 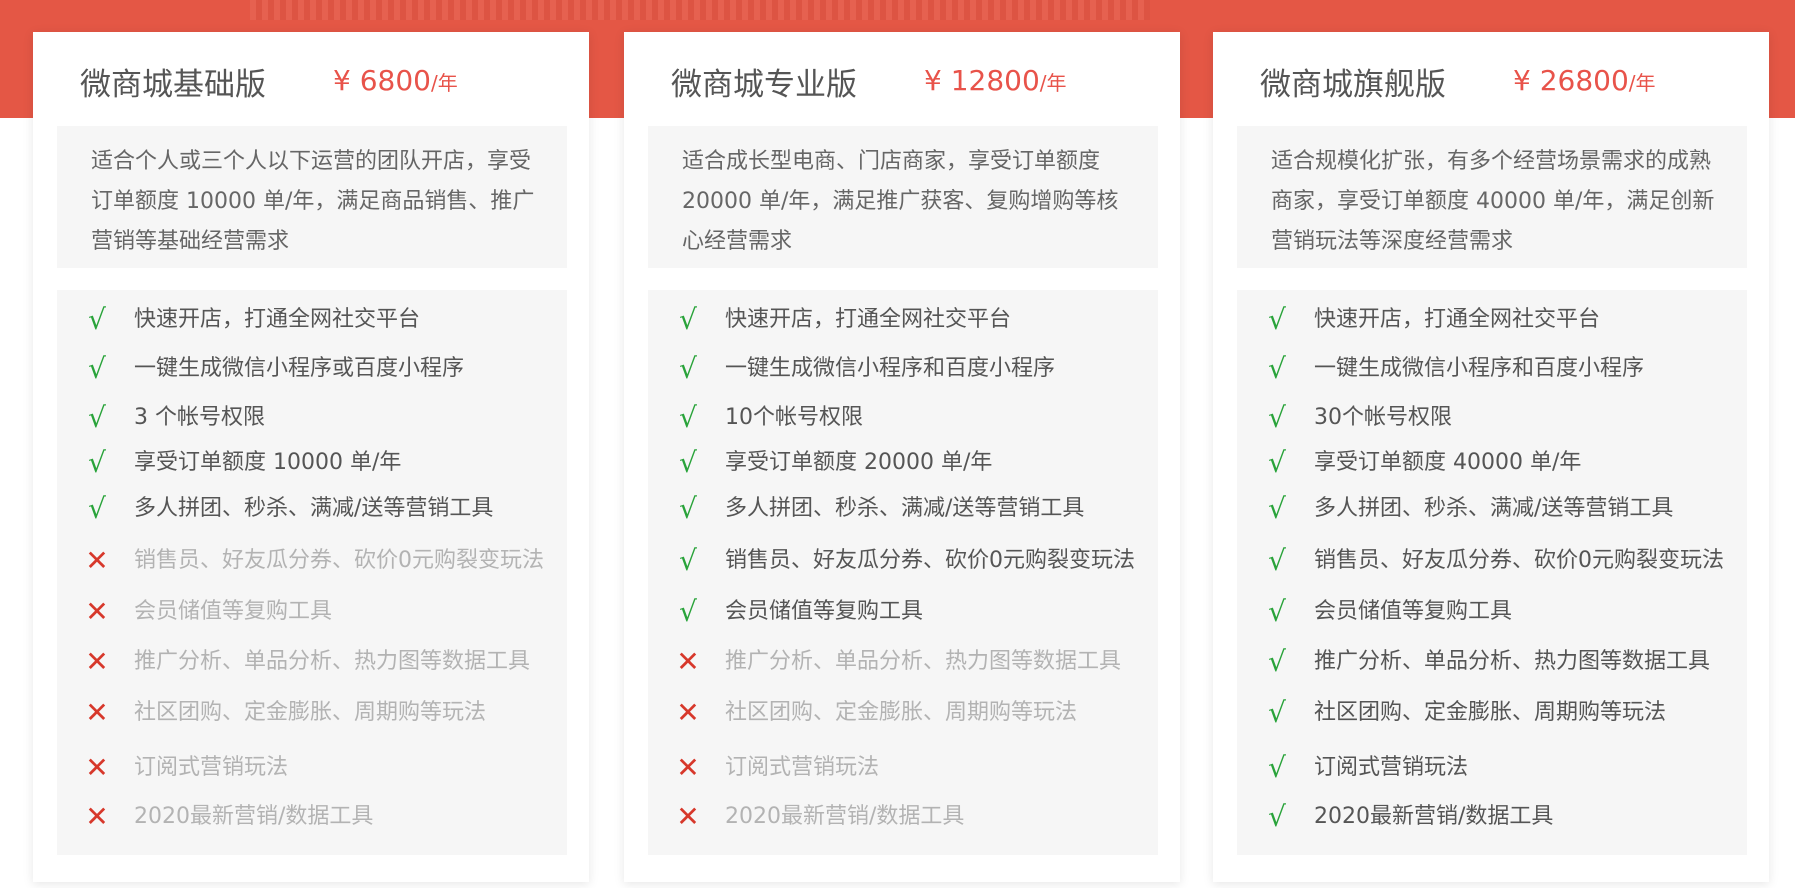 What do you see at coordinates (1353, 85) in the screenshot?
I see `plan-name: 微商城旗舰版` at bounding box center [1353, 85].